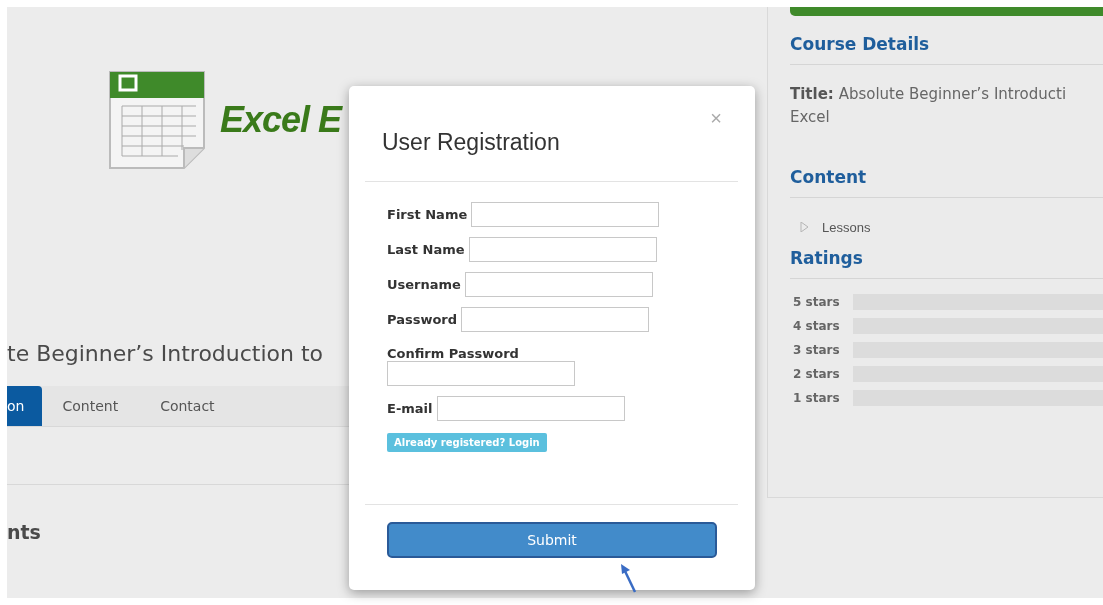 This screenshot has width=1103, height=605. I want to click on tab: Content, so click(101, 406).